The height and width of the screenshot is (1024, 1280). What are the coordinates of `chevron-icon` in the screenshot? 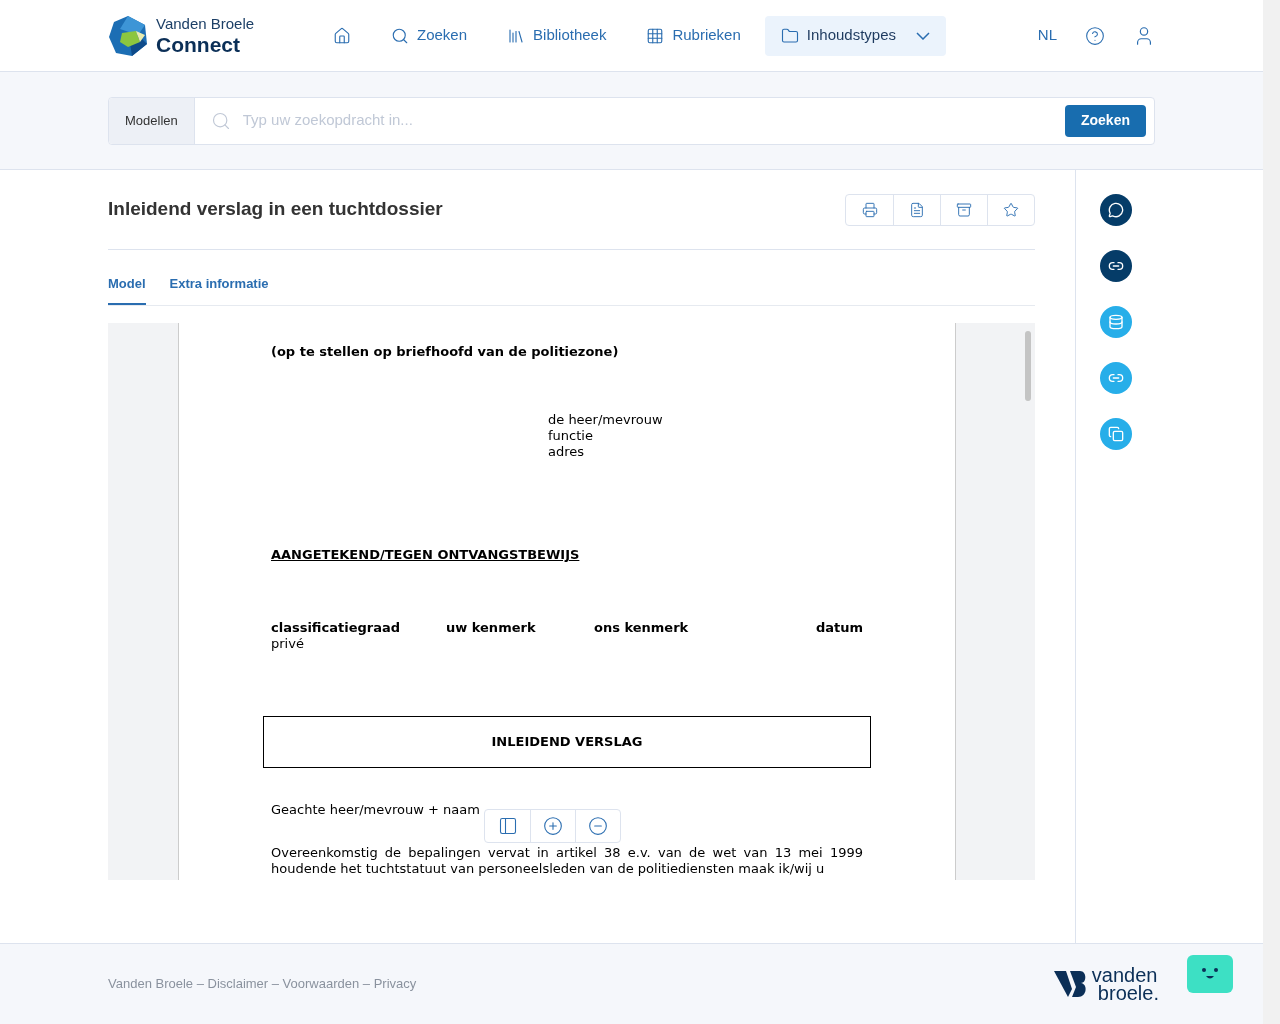 It's located at (923, 35).